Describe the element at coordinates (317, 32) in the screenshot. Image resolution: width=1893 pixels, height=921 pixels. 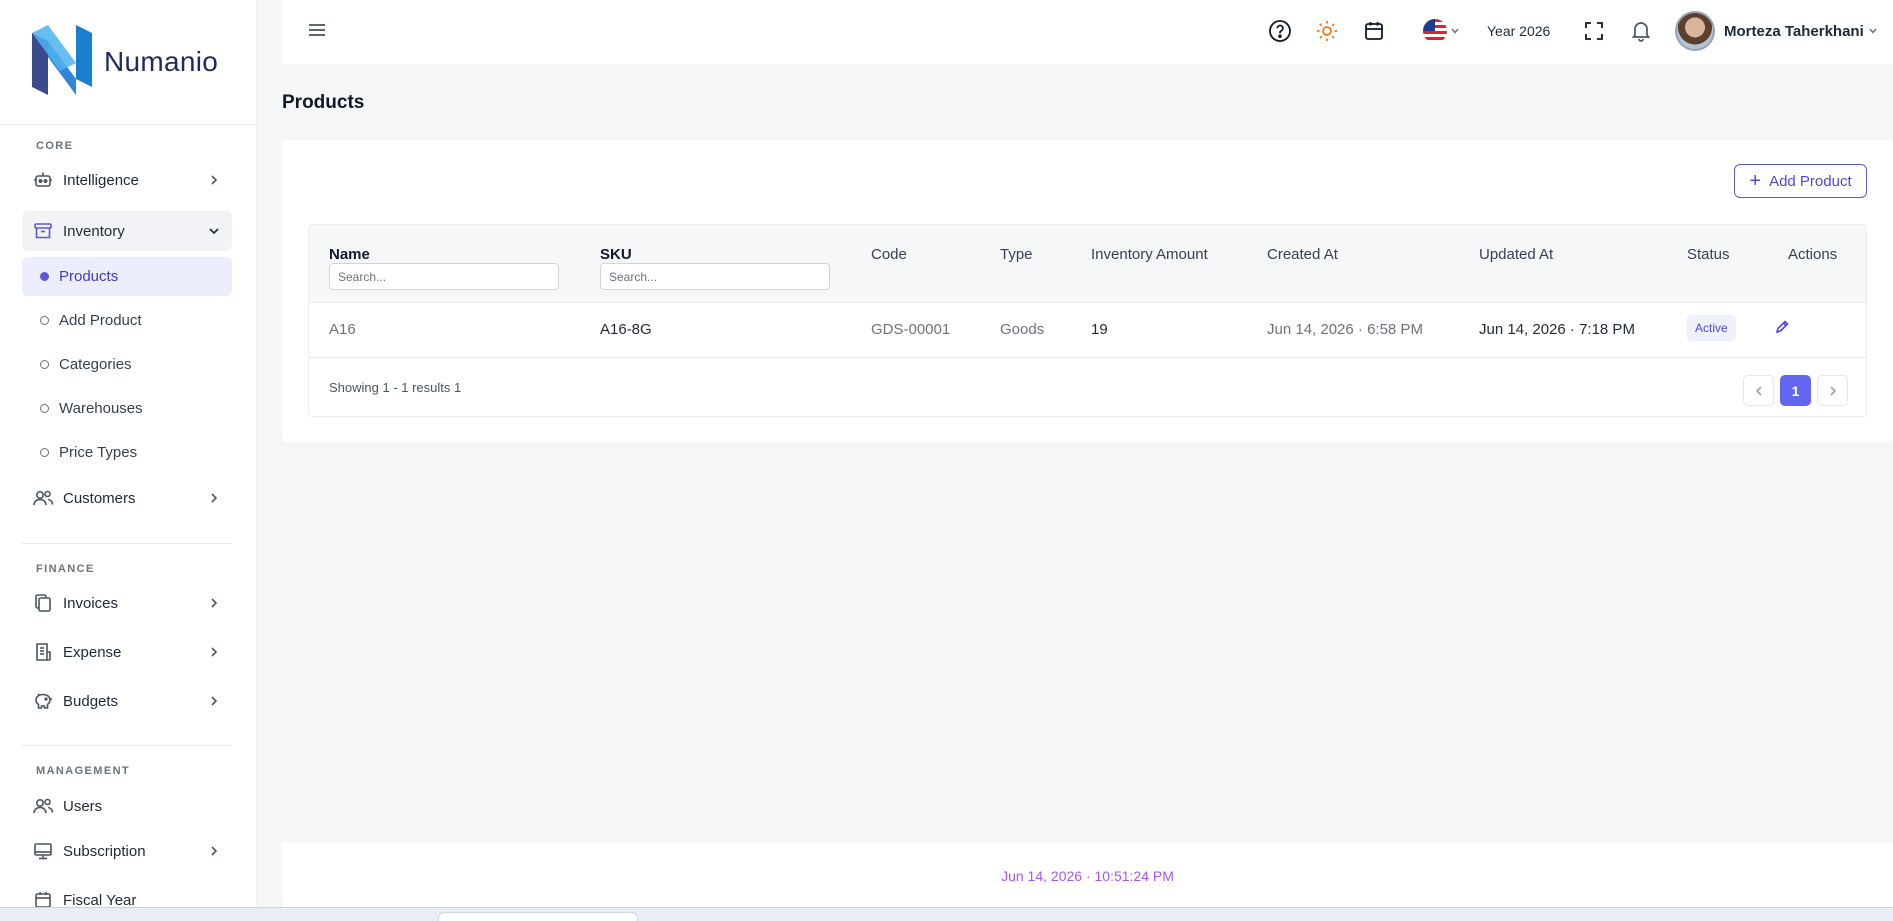
I see `menu-icon` at that location.